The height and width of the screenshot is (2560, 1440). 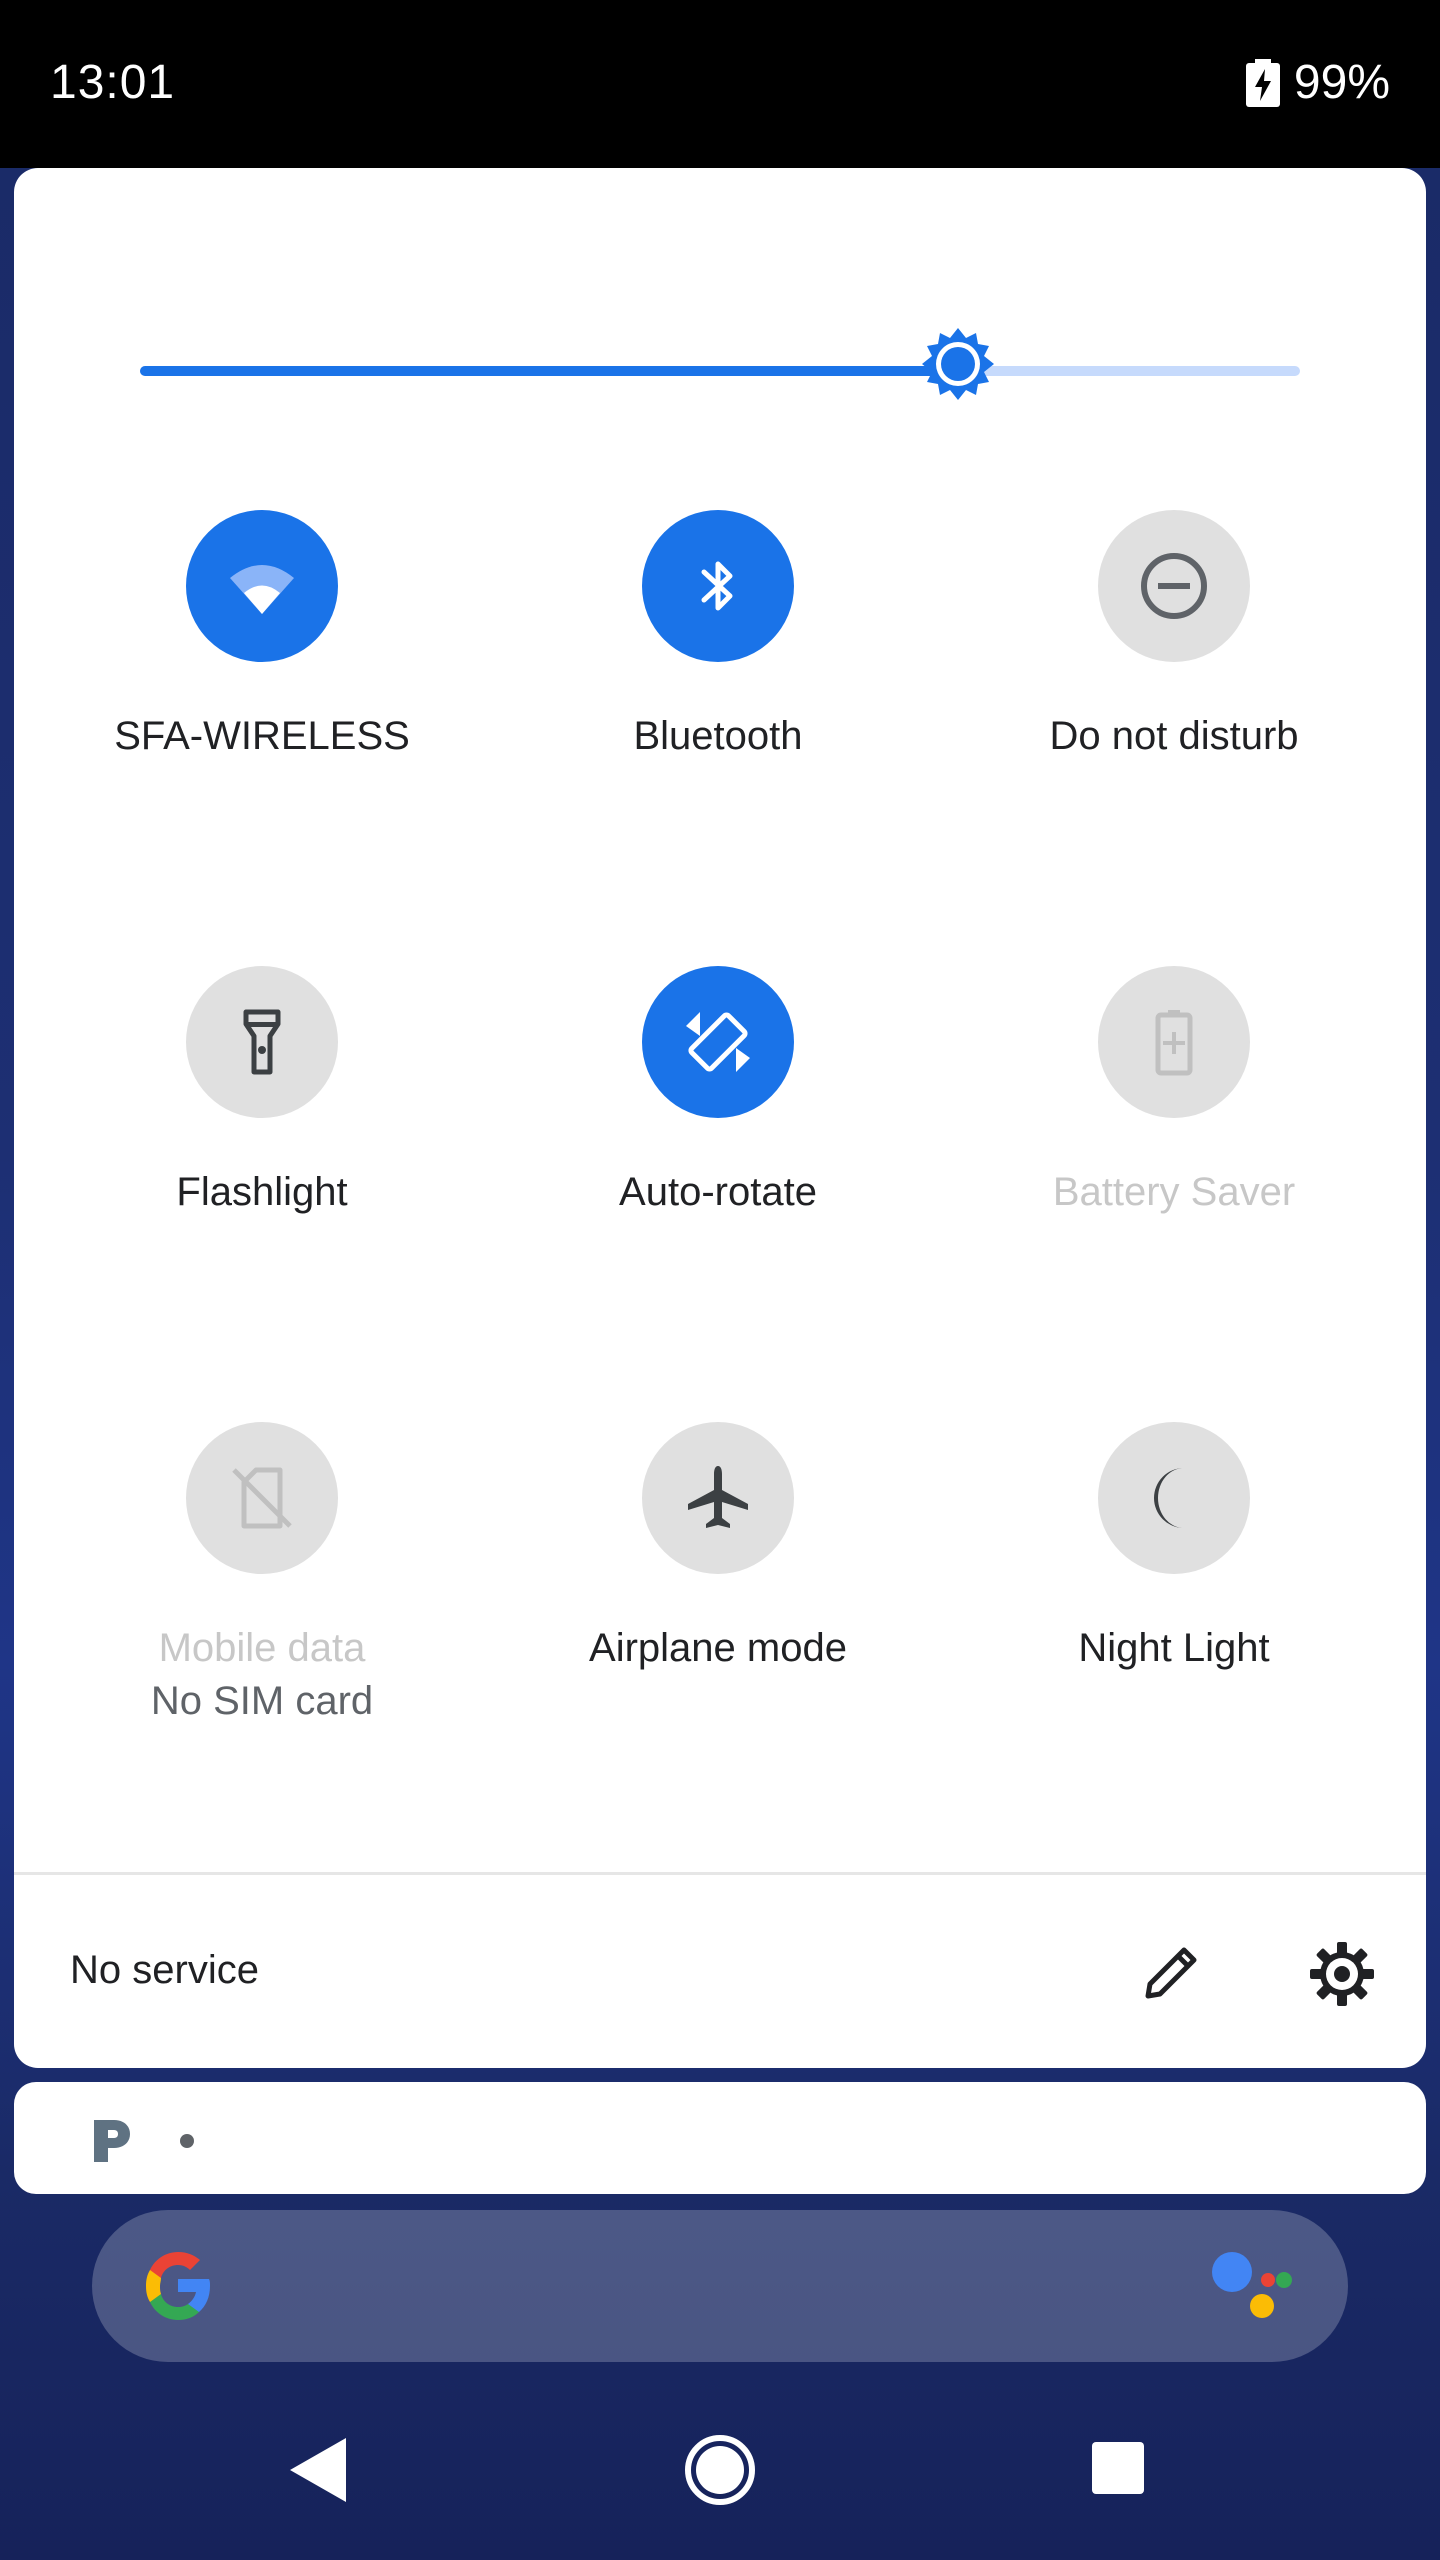 What do you see at coordinates (718, 1192) in the screenshot?
I see `tile-label: Auto-rotate` at bounding box center [718, 1192].